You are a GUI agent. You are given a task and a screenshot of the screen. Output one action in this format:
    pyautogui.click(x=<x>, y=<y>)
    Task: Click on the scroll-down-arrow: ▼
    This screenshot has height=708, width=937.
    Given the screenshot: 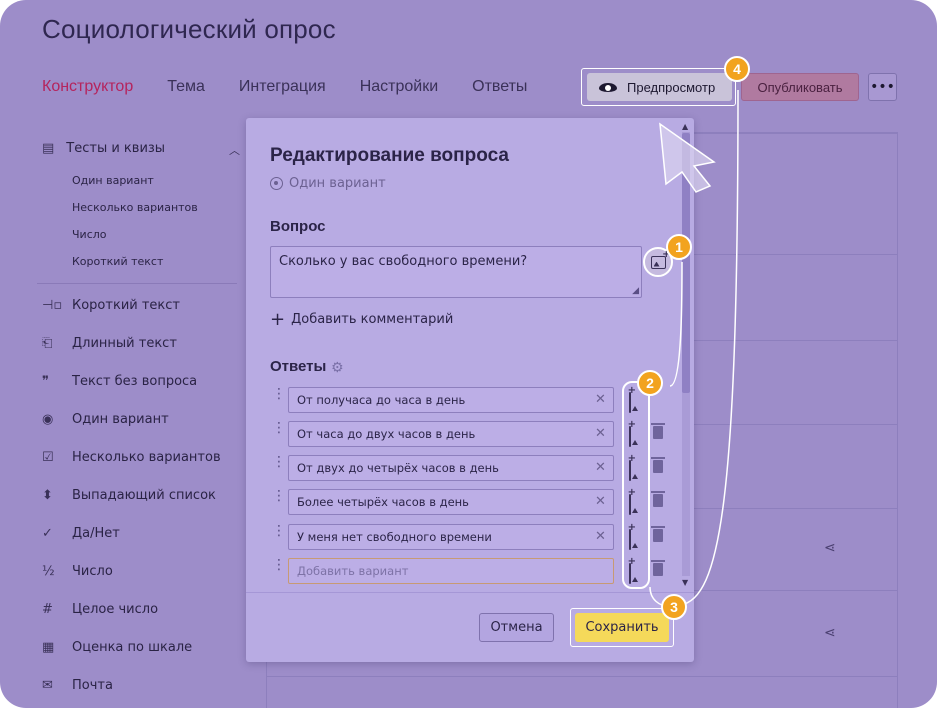 What is the action you would take?
    pyautogui.click(x=685, y=582)
    